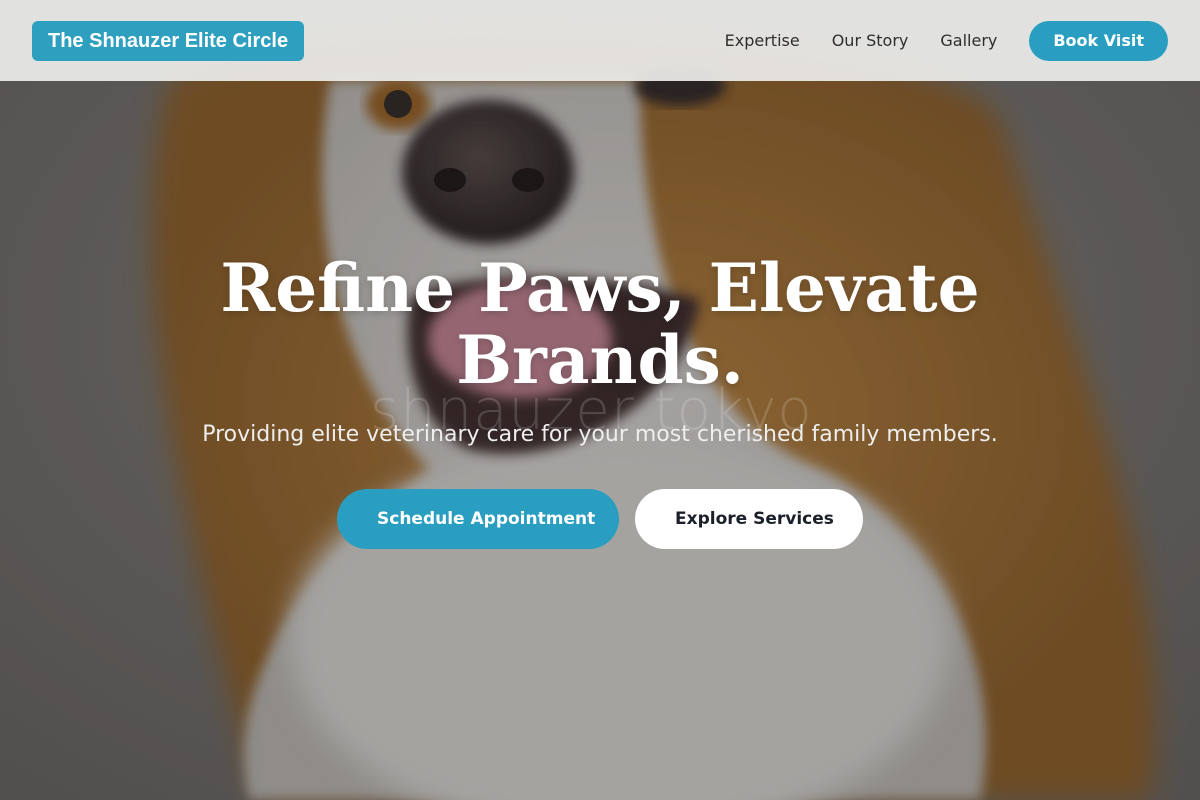 Image resolution: width=1200 pixels, height=800 pixels. I want to click on hero-title: Refine Paws, Elevate Brands., so click(600, 324).